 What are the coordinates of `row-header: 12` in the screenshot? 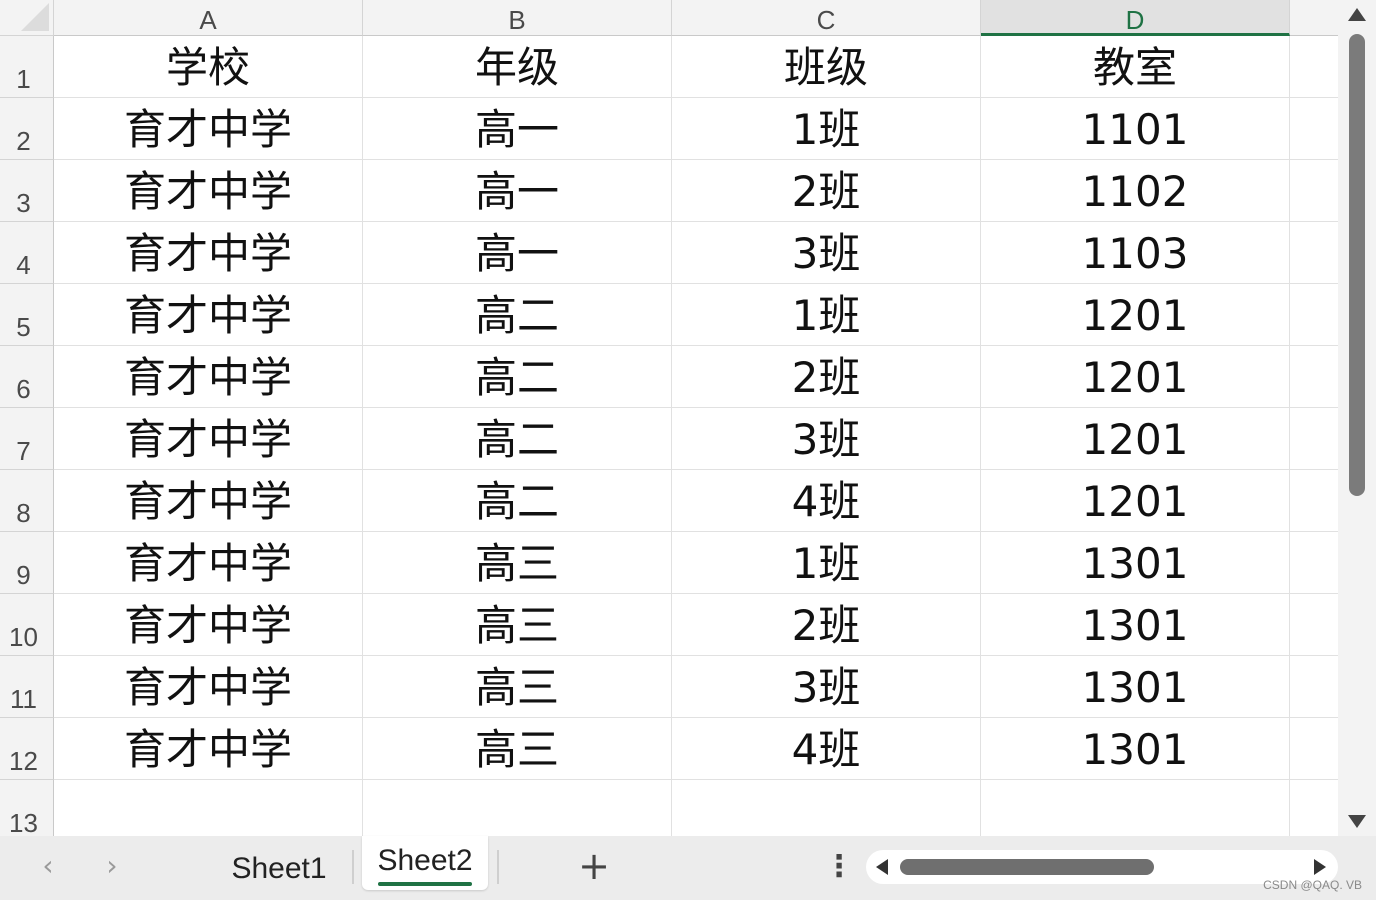 It's located at (27, 749).